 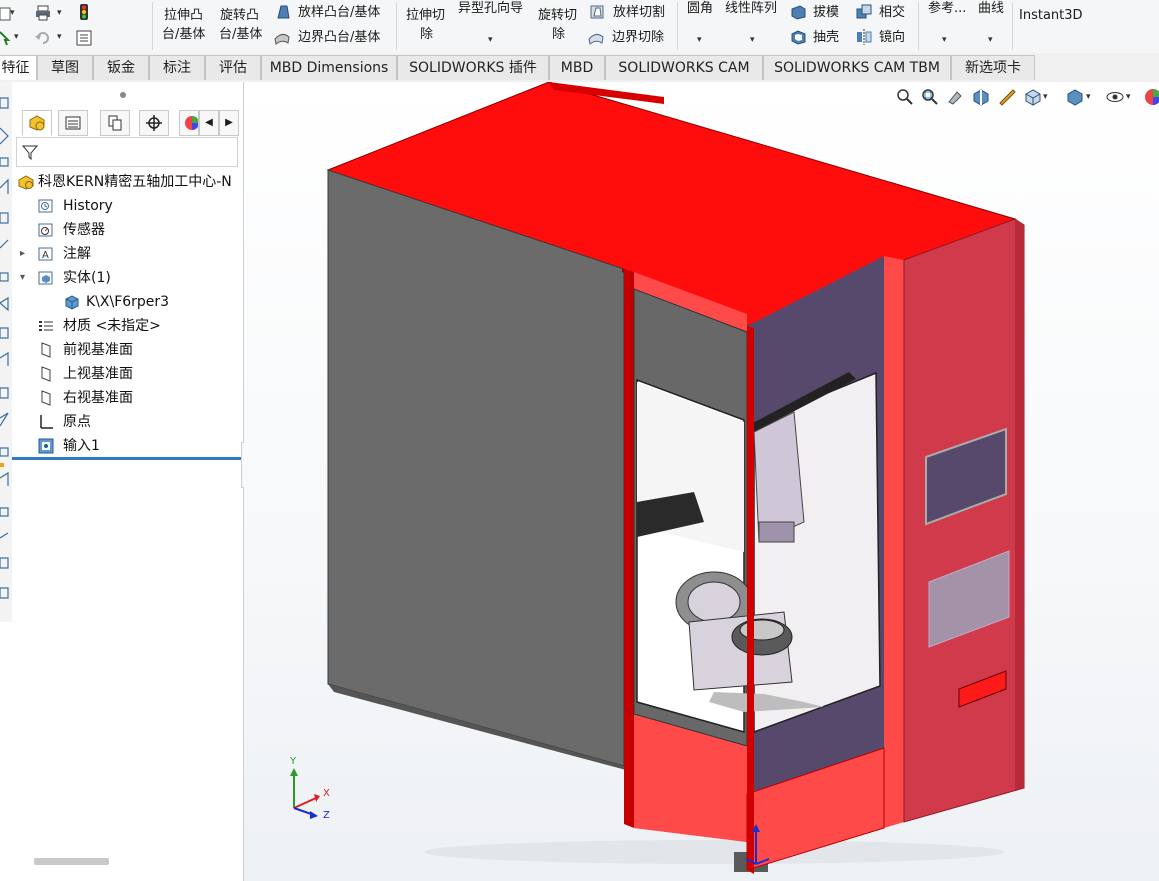 What do you see at coordinates (326, 815) in the screenshot?
I see `triad-z-label: Z` at bounding box center [326, 815].